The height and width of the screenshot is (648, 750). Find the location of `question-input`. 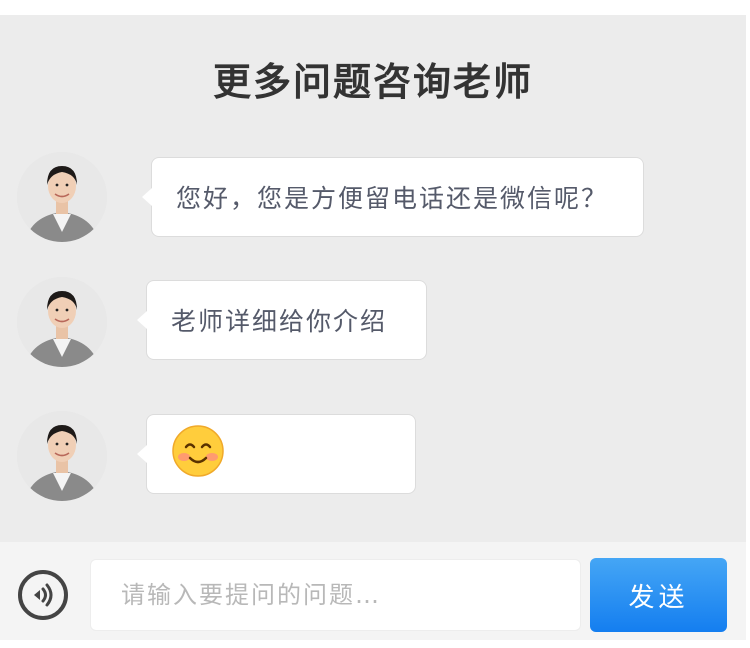

question-input is located at coordinates (335, 595).